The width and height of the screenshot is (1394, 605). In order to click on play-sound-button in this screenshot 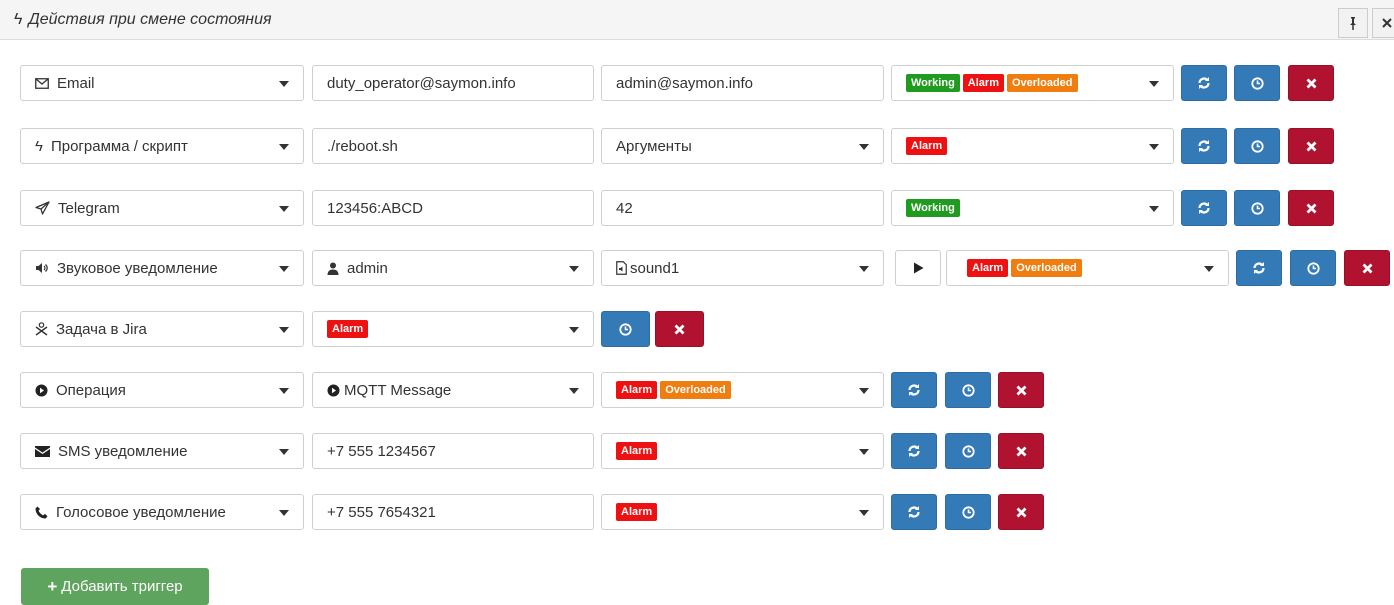, I will do `click(918, 268)`.